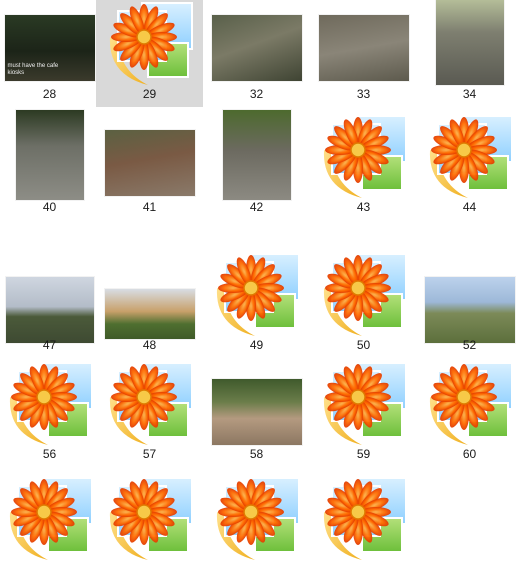 The width and height of the screenshot is (529, 582). Describe the element at coordinates (149, 345) in the screenshot. I see `file-name-label: 48` at that location.